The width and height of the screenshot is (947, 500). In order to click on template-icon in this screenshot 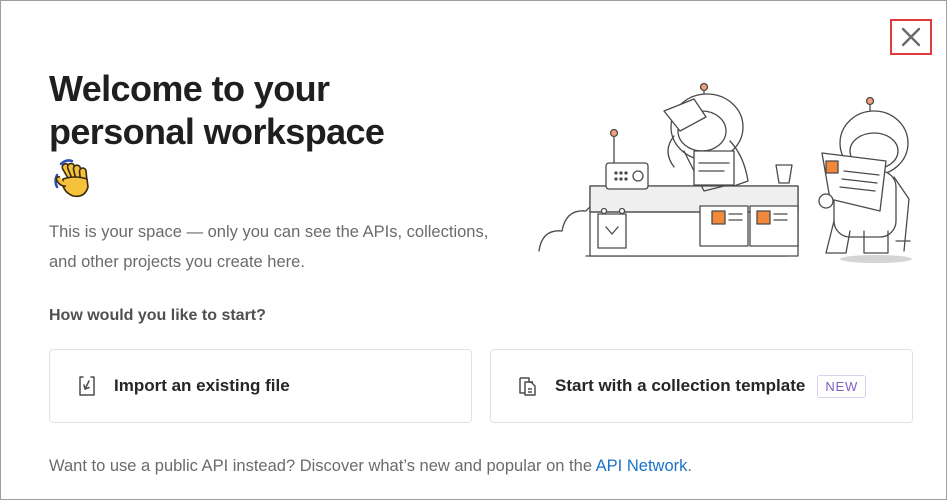, I will do `click(528, 386)`.